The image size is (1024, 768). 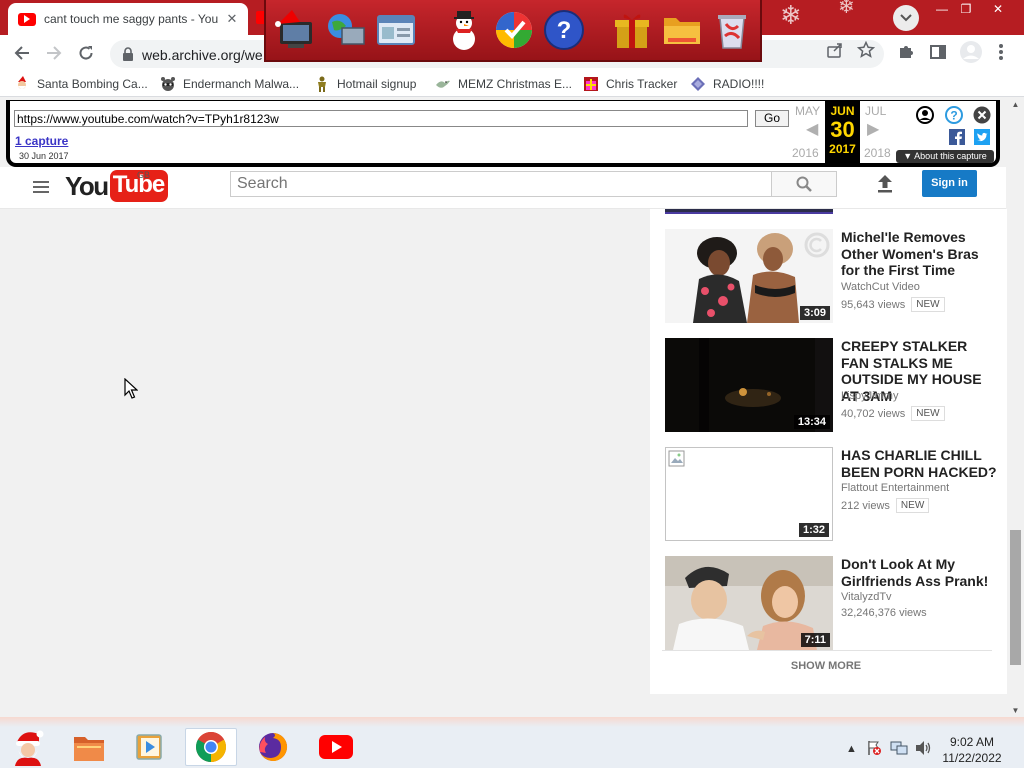 I want to click on star-icon, so click(x=866, y=49).